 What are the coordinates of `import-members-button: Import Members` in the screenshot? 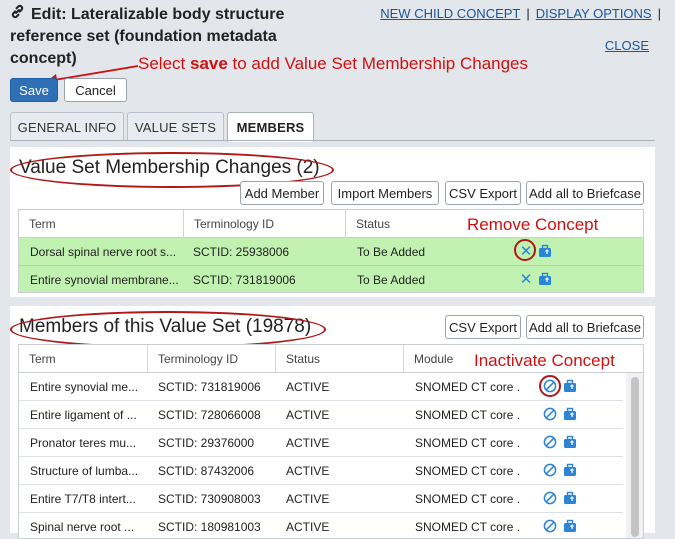 It's located at (385, 193).